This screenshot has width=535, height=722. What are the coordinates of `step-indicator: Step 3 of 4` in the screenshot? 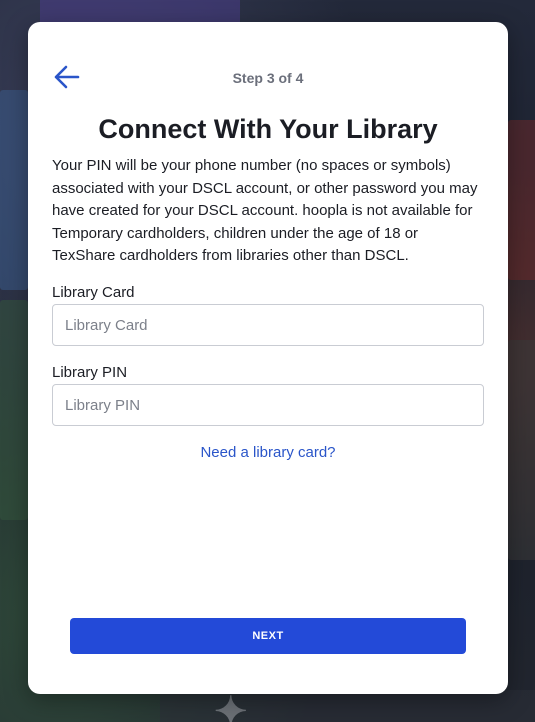 It's located at (268, 78).